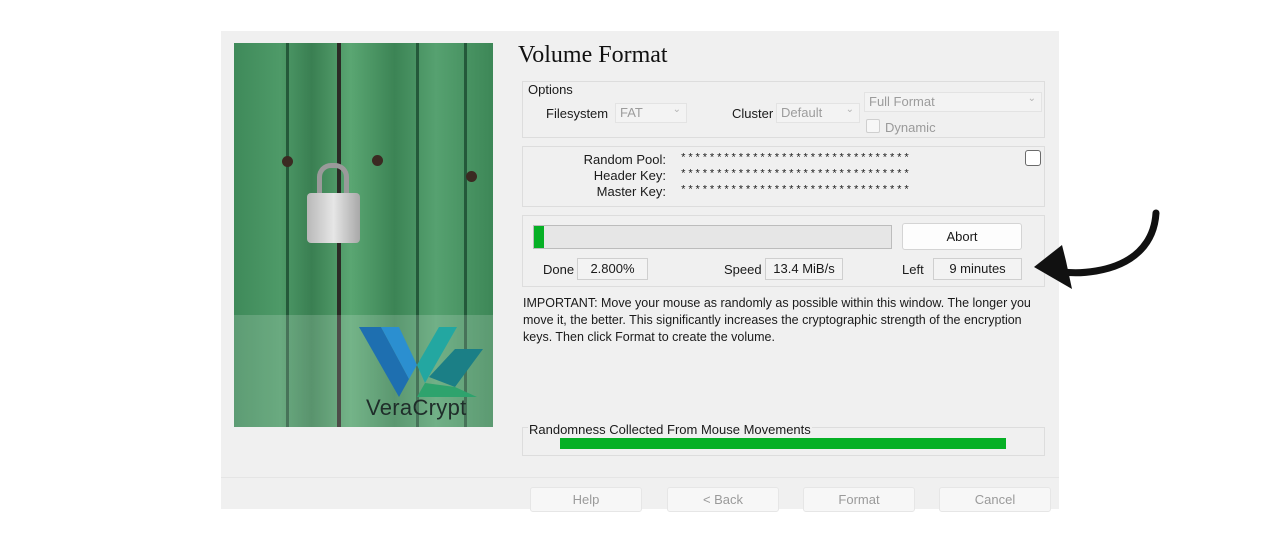 This screenshot has width=1280, height=540. Describe the element at coordinates (995, 499) in the screenshot. I see `cancel-button: Cancel` at that location.